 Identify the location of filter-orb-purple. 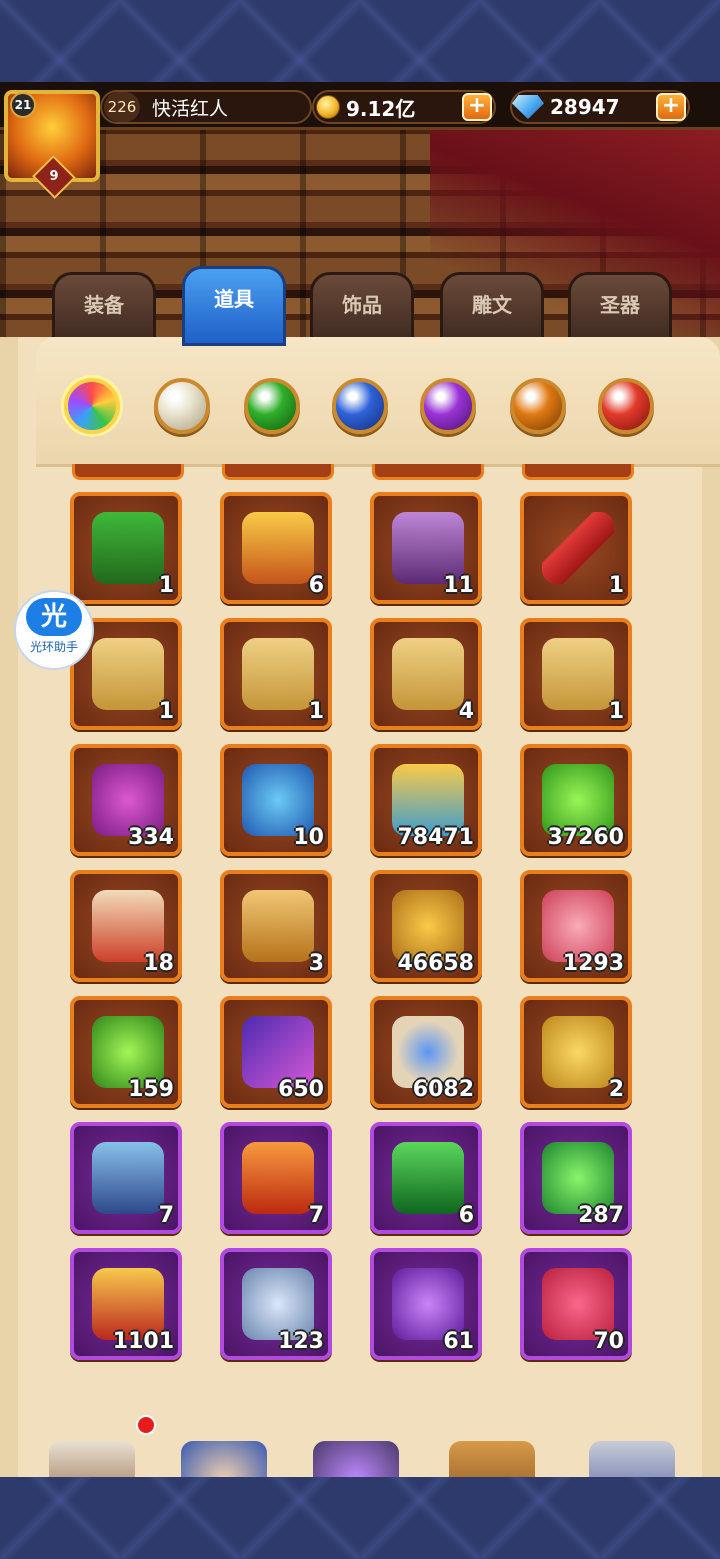
(448, 406).